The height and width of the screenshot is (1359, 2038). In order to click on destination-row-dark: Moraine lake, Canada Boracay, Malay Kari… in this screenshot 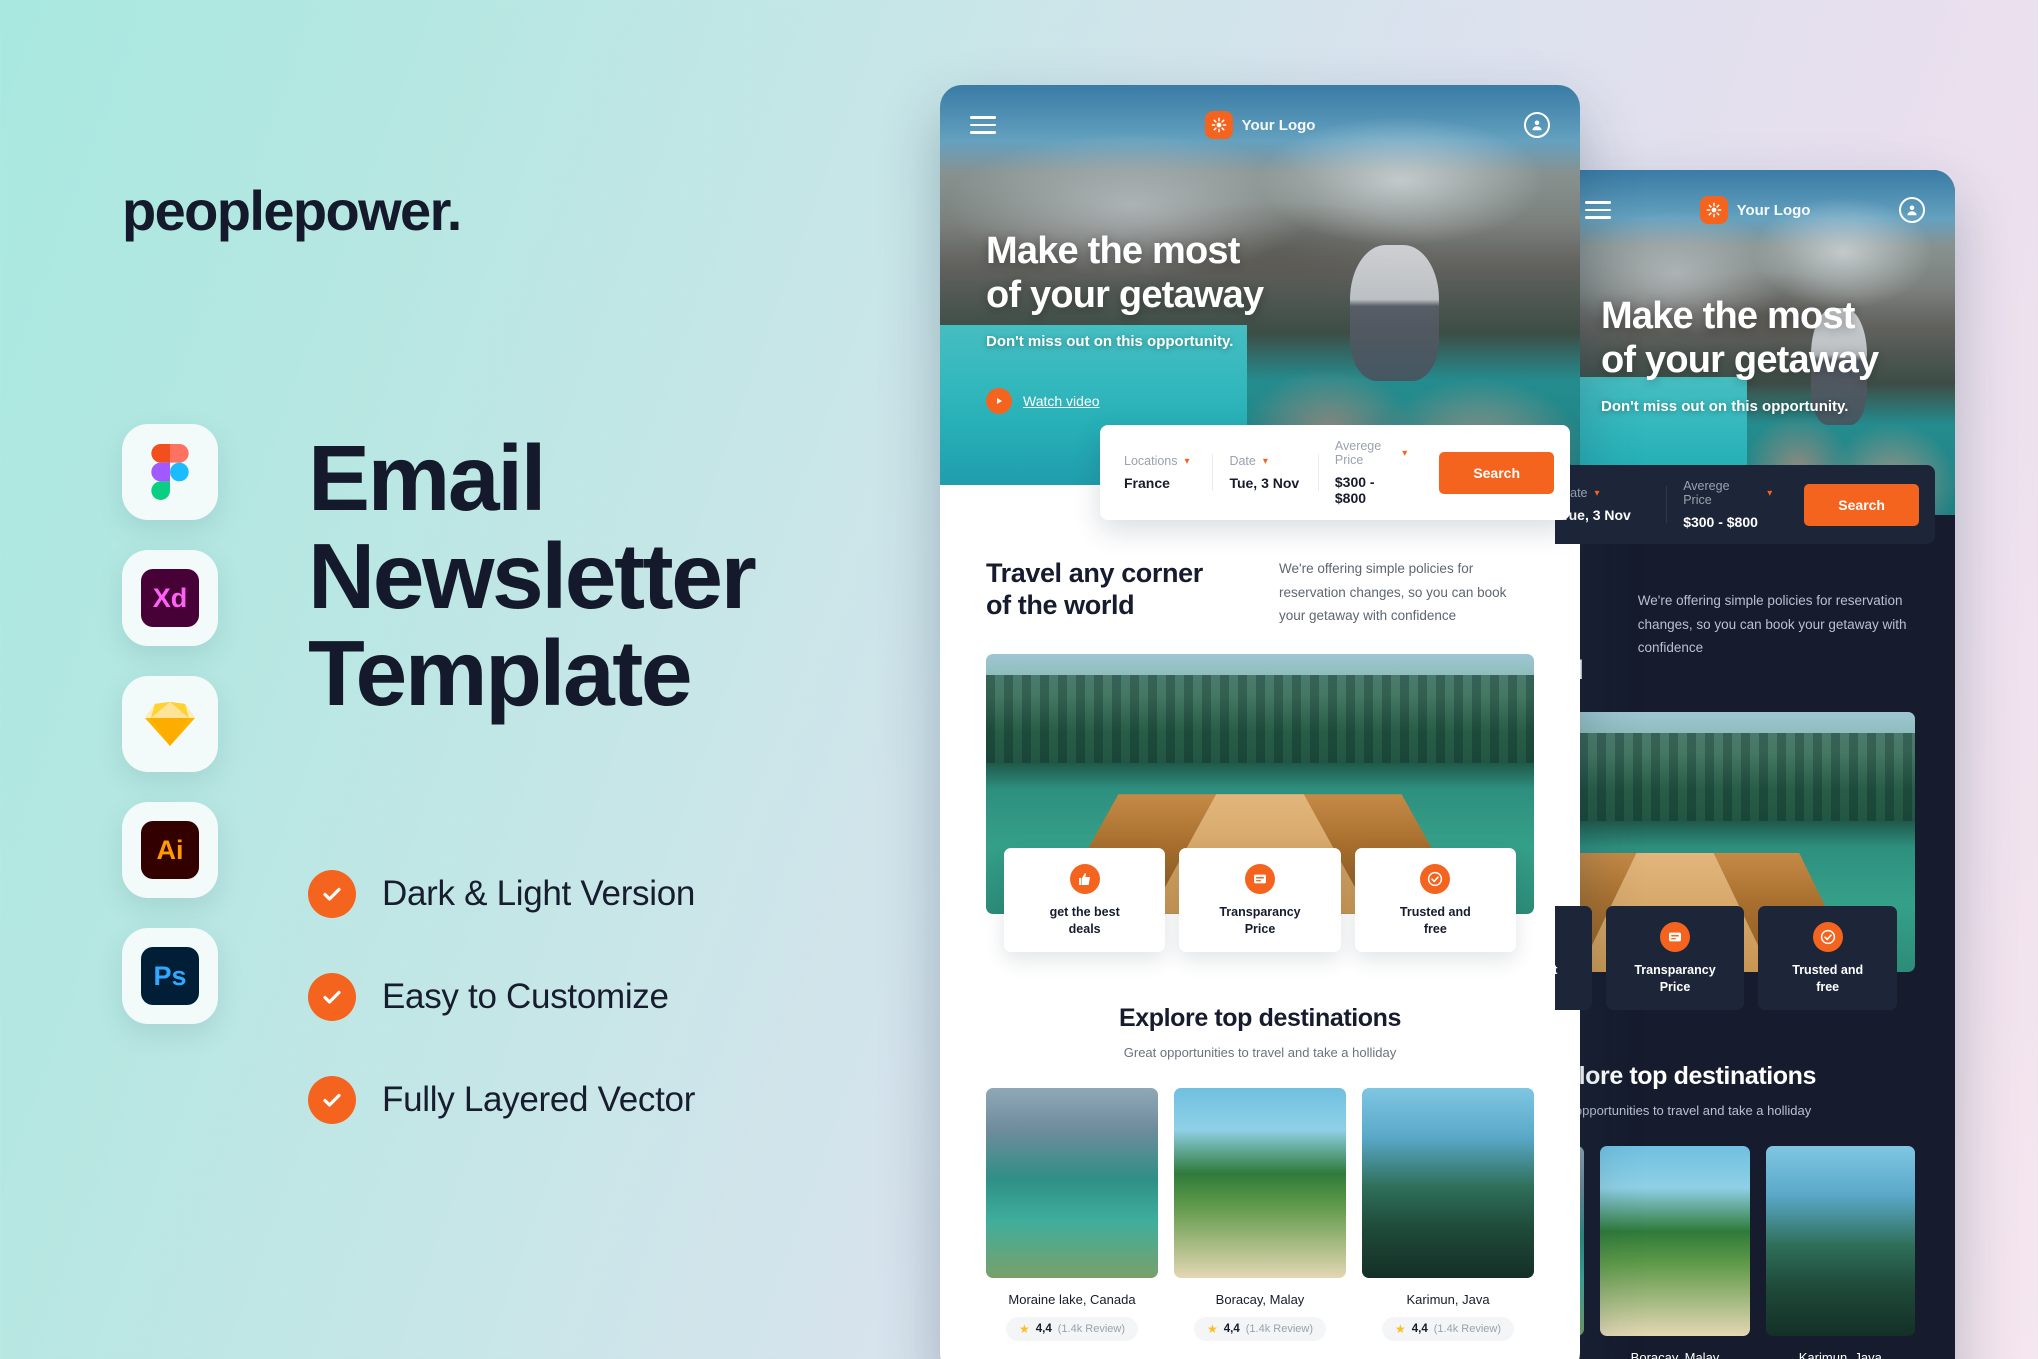, I will do `click(1735, 1252)`.